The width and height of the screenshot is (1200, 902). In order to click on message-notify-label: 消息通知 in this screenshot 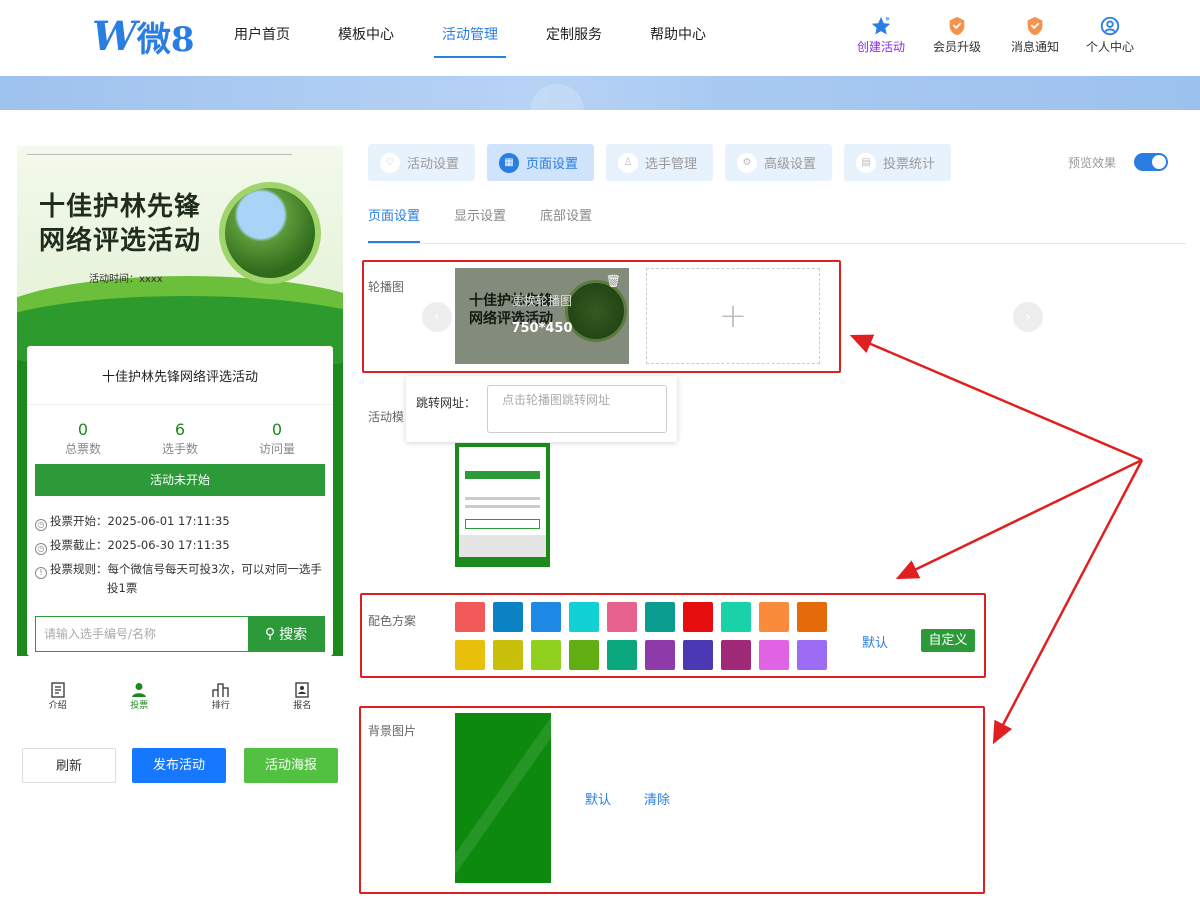, I will do `click(1035, 47)`.